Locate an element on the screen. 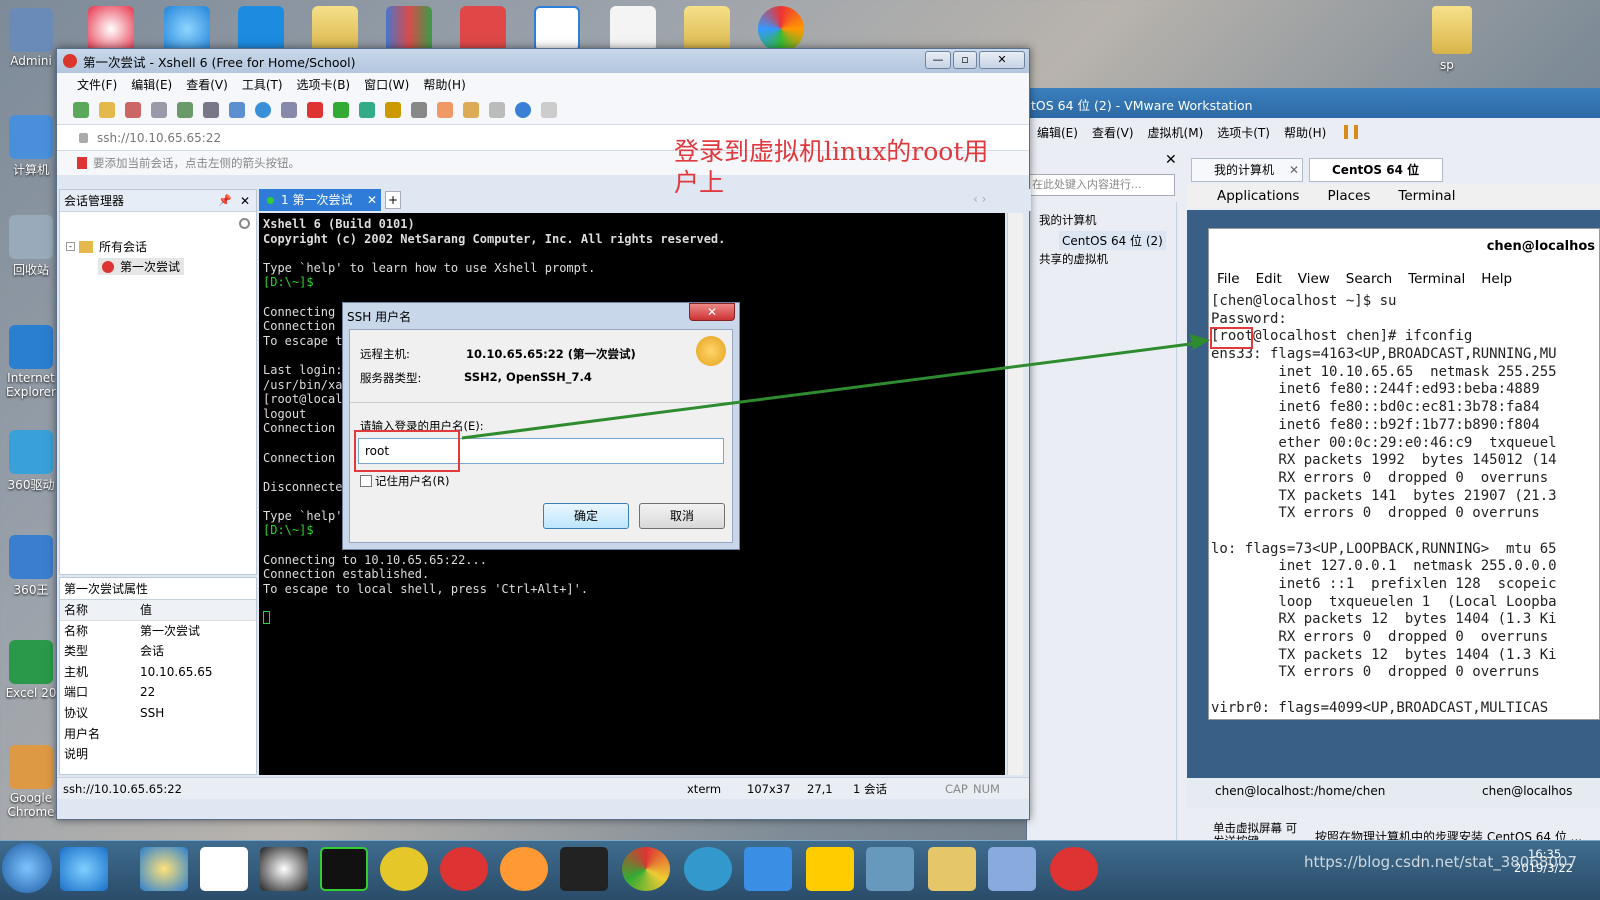  vmware-menu-help: 帮助(H) is located at coordinates (1305, 132).